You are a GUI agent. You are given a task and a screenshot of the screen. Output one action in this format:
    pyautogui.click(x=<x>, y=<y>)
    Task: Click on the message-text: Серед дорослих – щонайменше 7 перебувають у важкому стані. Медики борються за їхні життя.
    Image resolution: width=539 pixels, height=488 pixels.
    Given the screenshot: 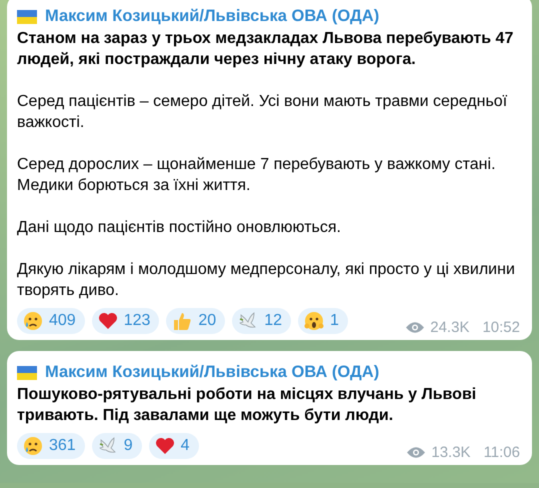 What is the action you would take?
    pyautogui.click(x=257, y=175)
    